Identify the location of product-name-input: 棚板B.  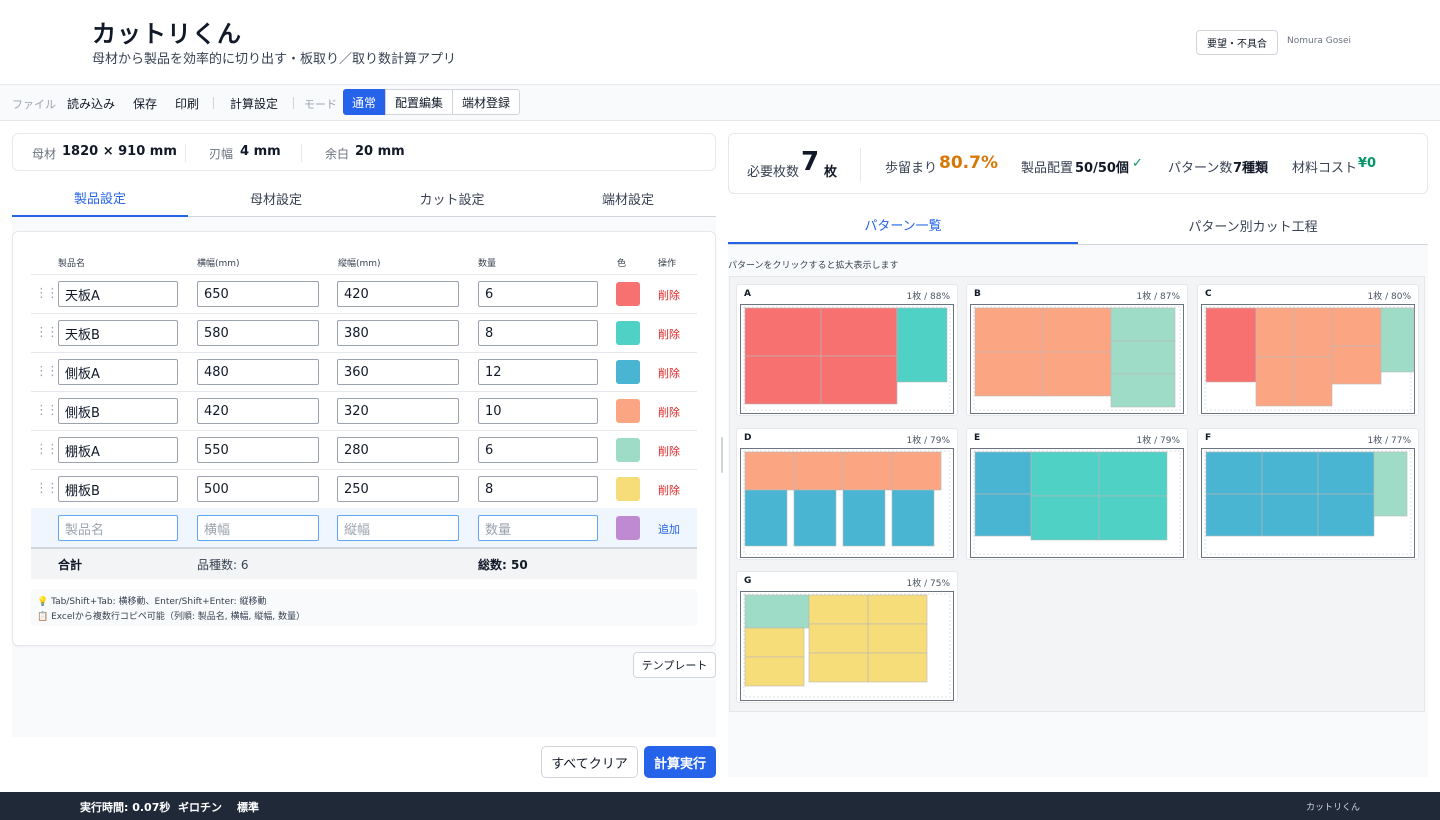
(118, 489).